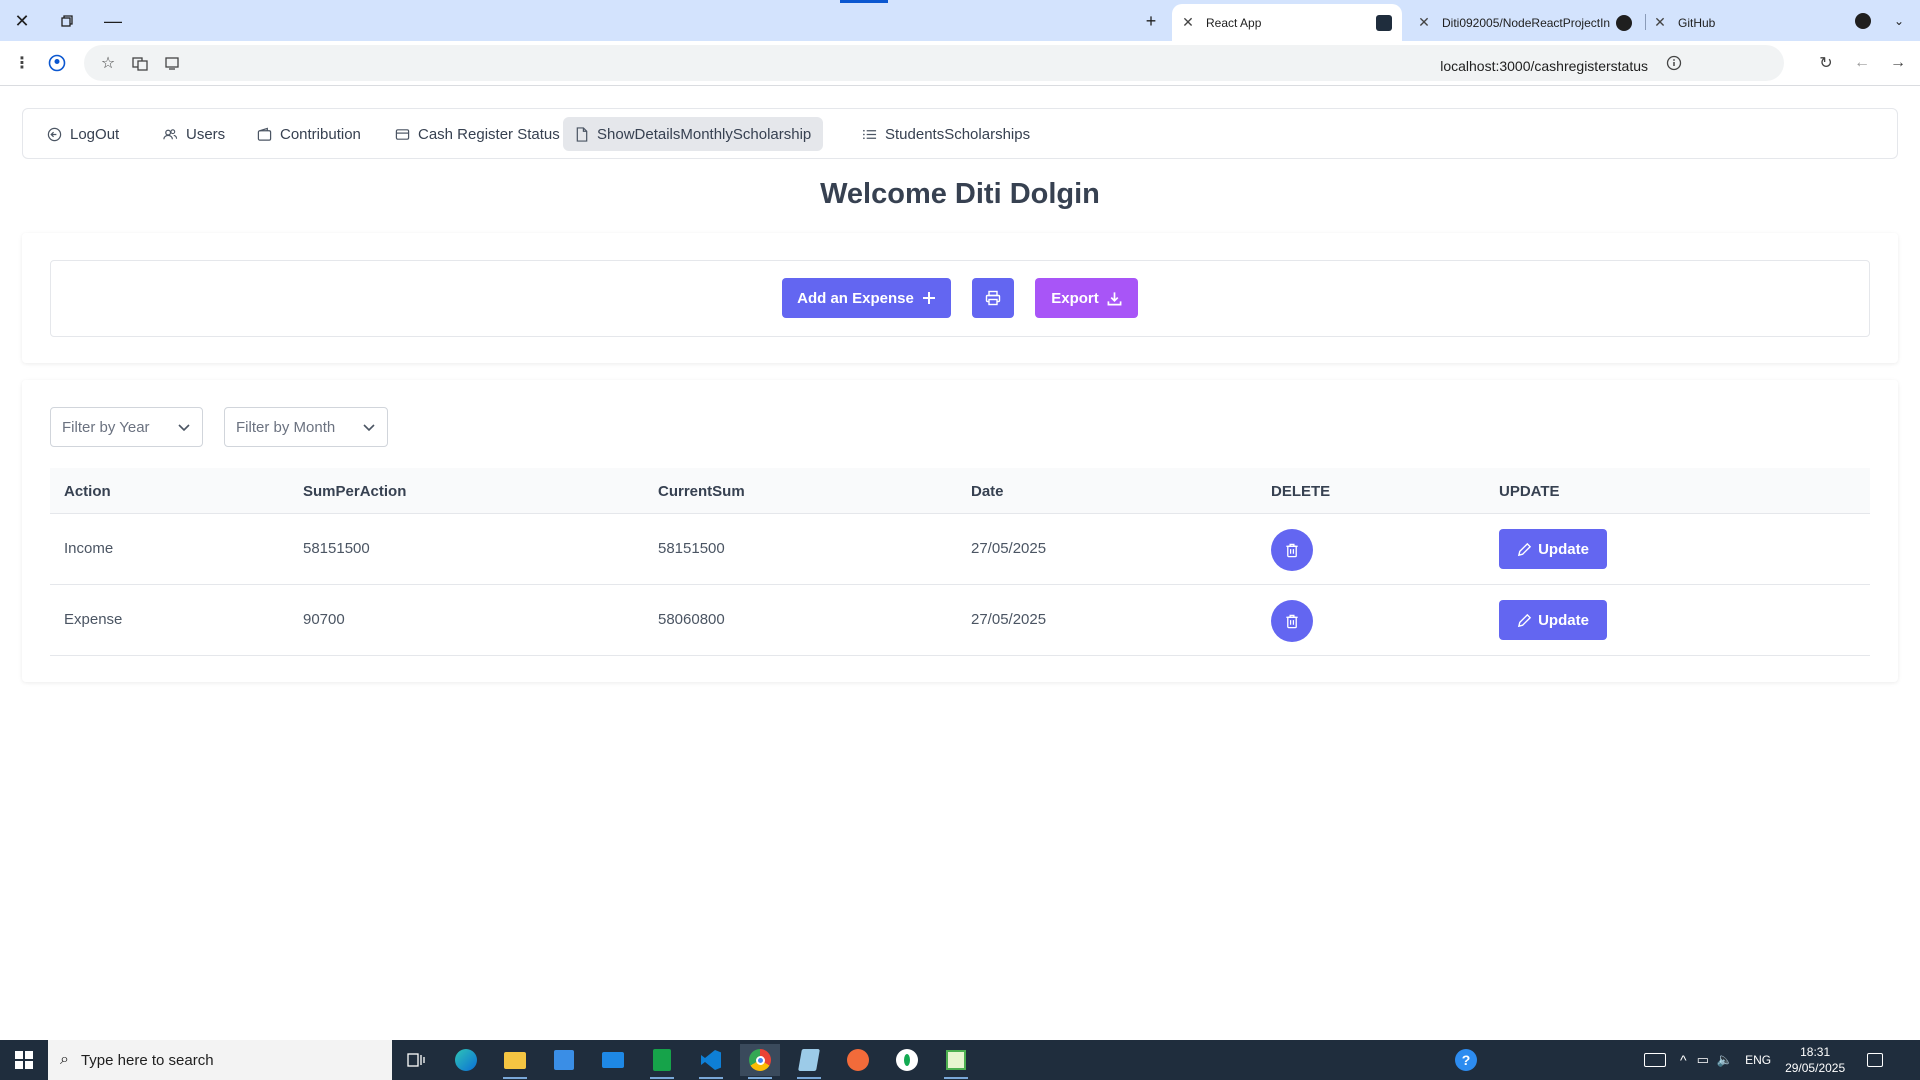 Image resolution: width=1920 pixels, height=1080 pixels. Describe the element at coordinates (206, 134) in the screenshot. I see `nav-label: Users` at that location.